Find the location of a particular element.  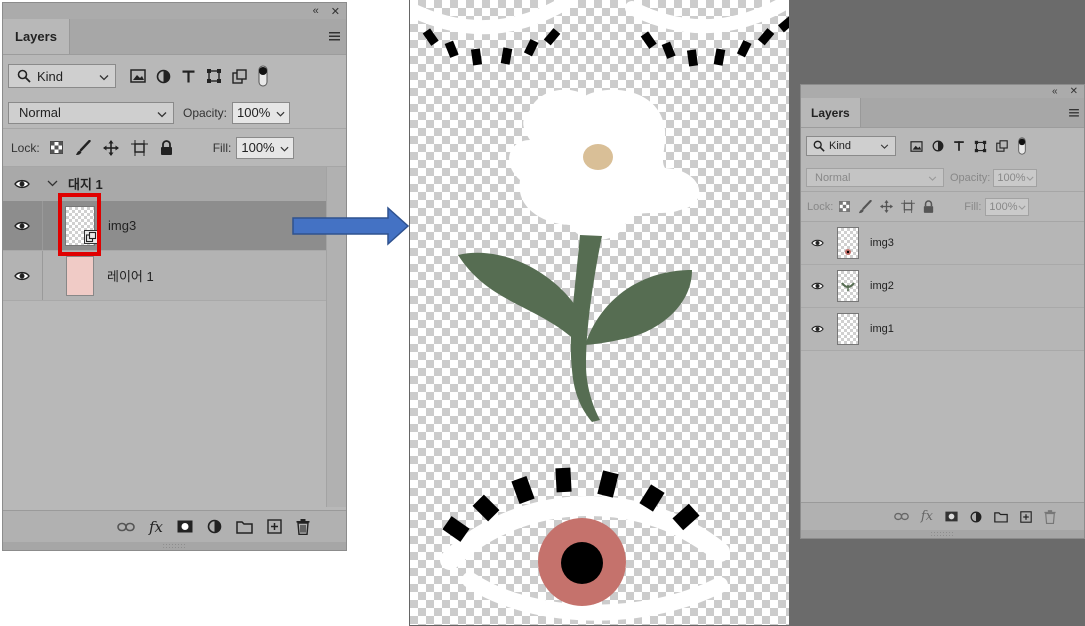

panel-tab-bar: Layers is located at coordinates (174, 37).